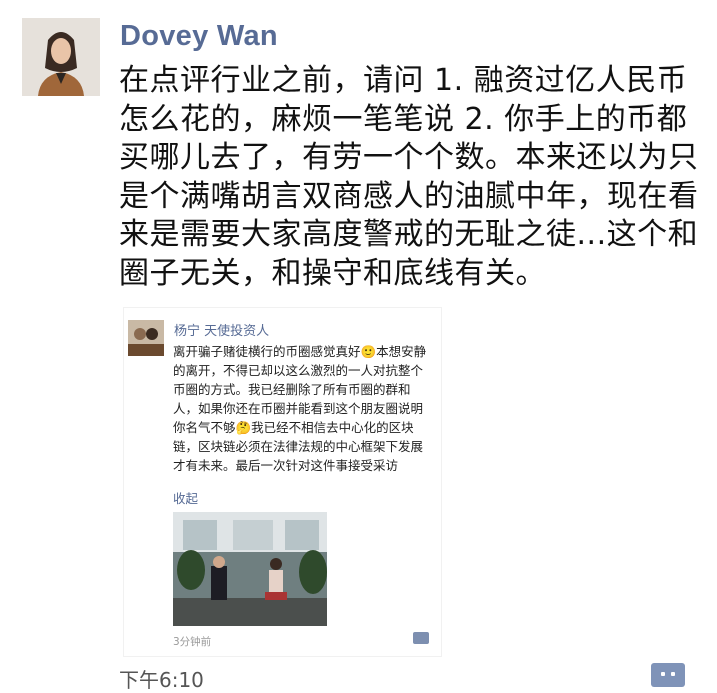 This screenshot has width=717, height=693. What do you see at coordinates (222, 331) in the screenshot?
I see `screenshot-author-name: 杨宁 天使投资人` at bounding box center [222, 331].